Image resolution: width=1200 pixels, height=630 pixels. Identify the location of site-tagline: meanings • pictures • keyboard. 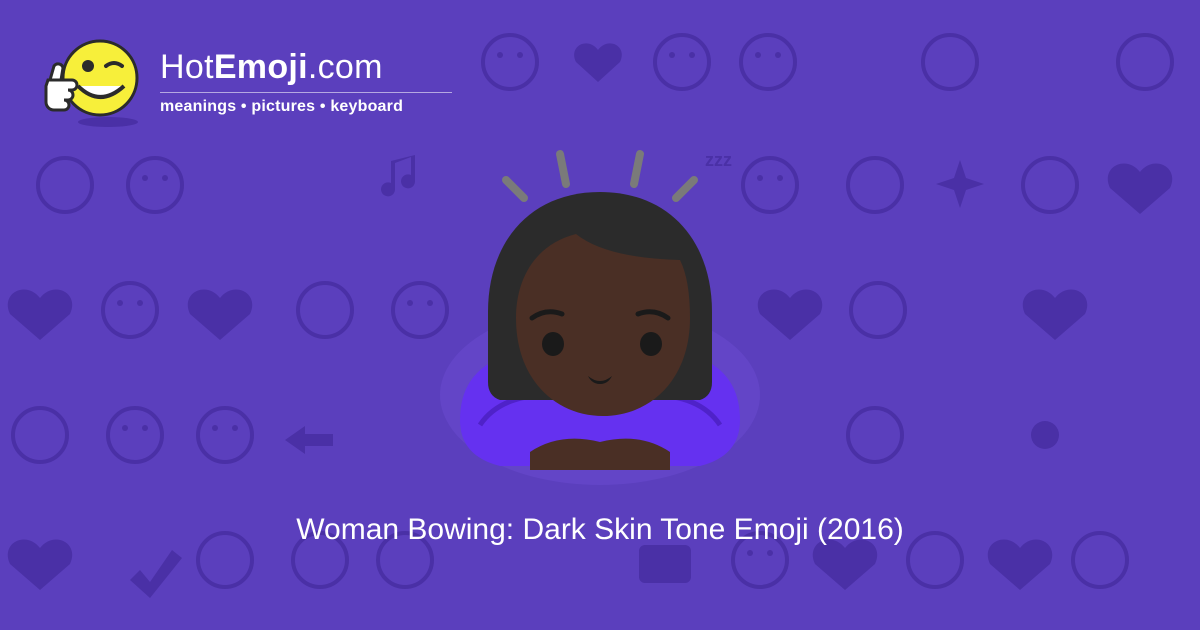
(282, 106).